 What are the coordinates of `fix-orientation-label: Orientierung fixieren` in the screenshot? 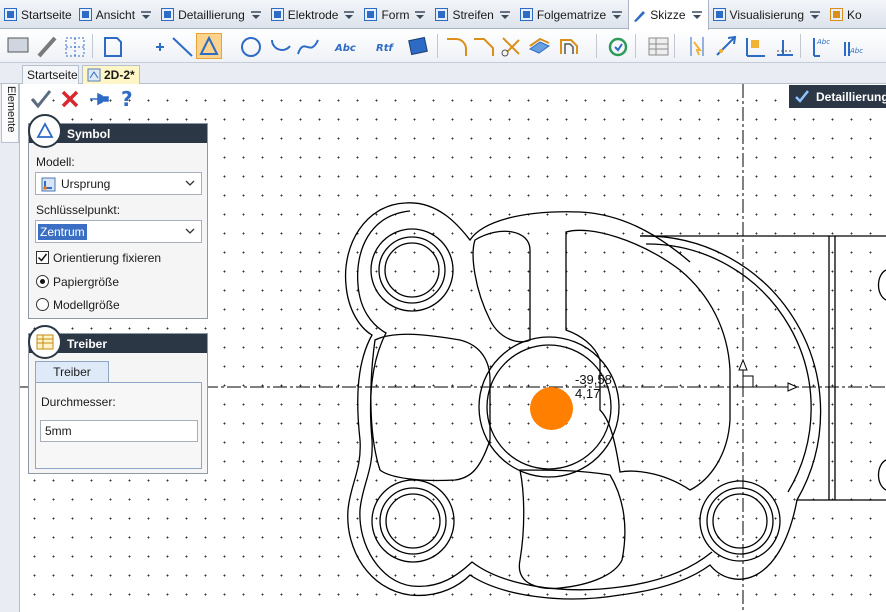 It's located at (107, 258).